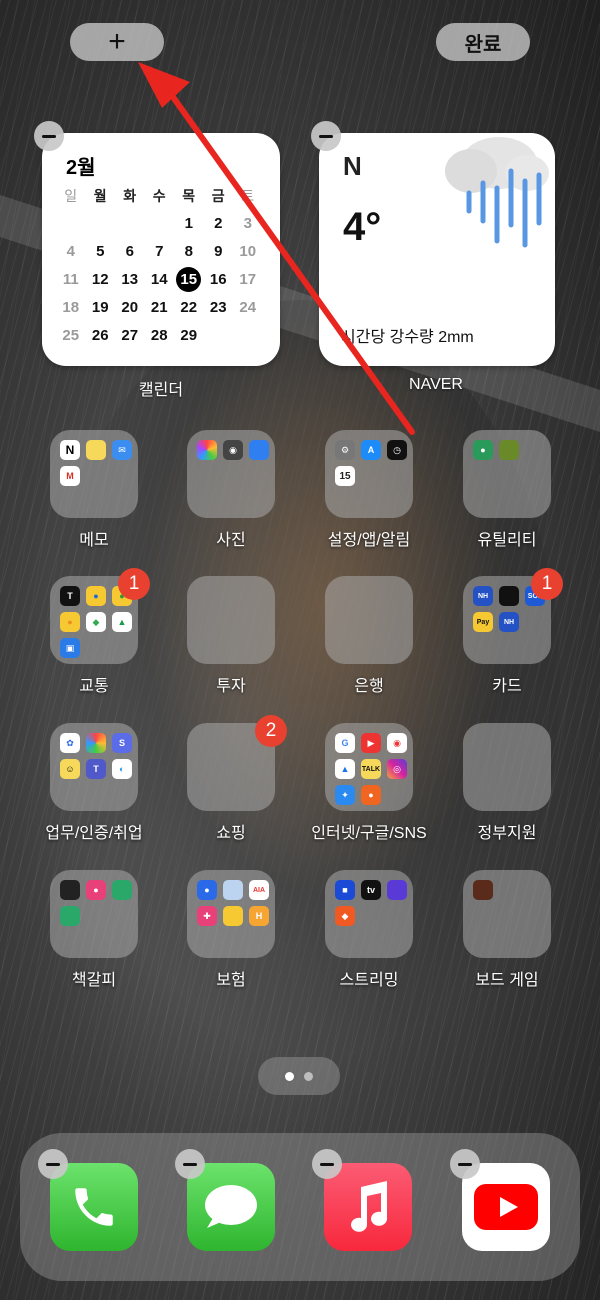  Describe the element at coordinates (70, 916) in the screenshot. I see `bookstore-icon` at that location.